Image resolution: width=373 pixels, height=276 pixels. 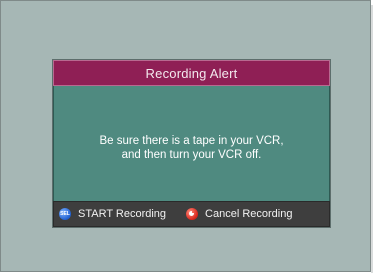 I want to click on sel-button-icon: SEL, so click(x=65, y=214).